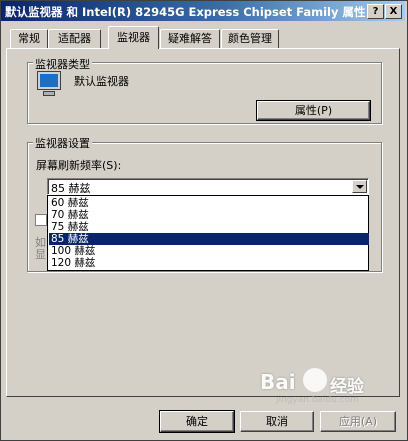 The image size is (408, 441). I want to click on watermark-suffix: 经验, so click(347, 387).